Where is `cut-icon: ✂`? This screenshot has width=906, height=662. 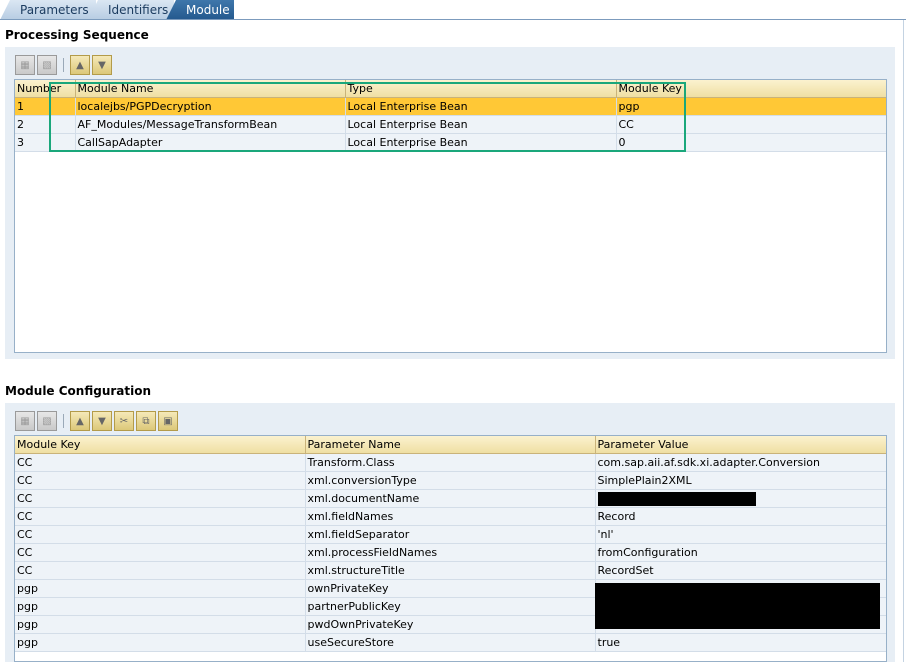 cut-icon: ✂ is located at coordinates (124, 421).